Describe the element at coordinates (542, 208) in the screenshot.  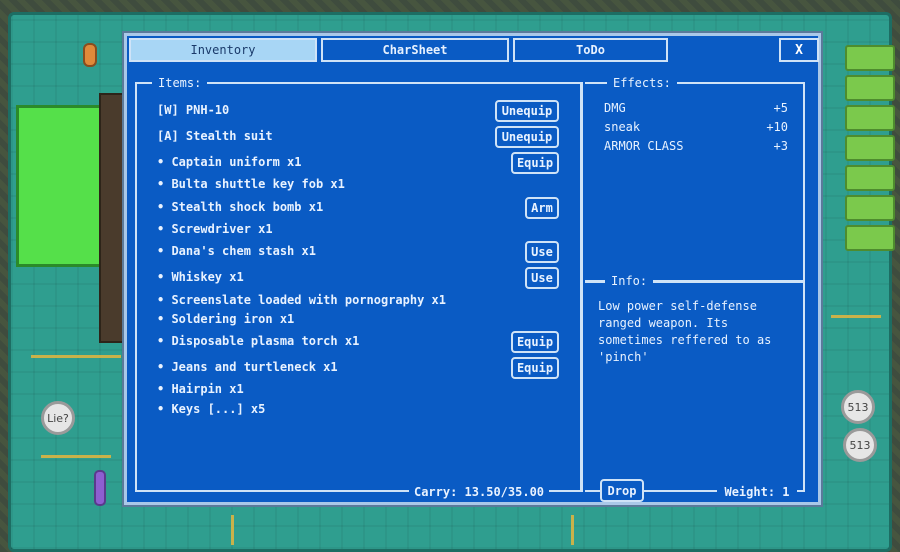
I see `arm-button: Arm` at that location.